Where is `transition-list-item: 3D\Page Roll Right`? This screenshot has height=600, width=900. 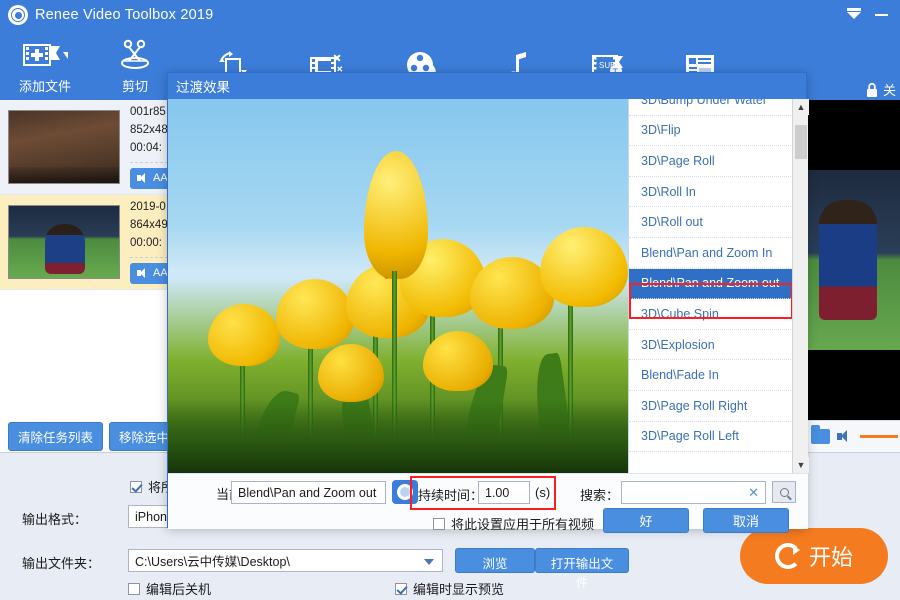
transition-list-item: 3D\Page Roll Right is located at coordinates (711, 406).